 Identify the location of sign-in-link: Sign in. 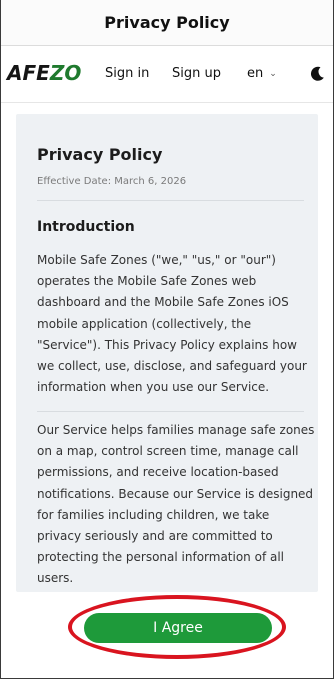
(127, 73).